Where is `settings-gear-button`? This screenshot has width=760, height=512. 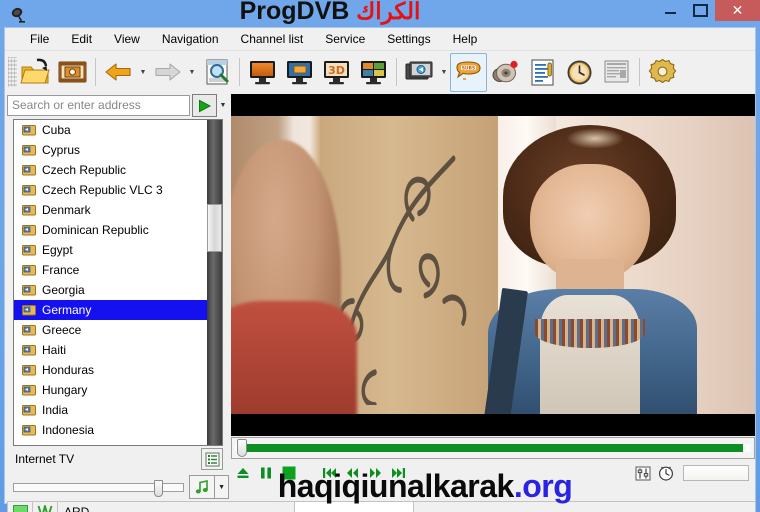
settings-gear-button is located at coordinates (662, 72).